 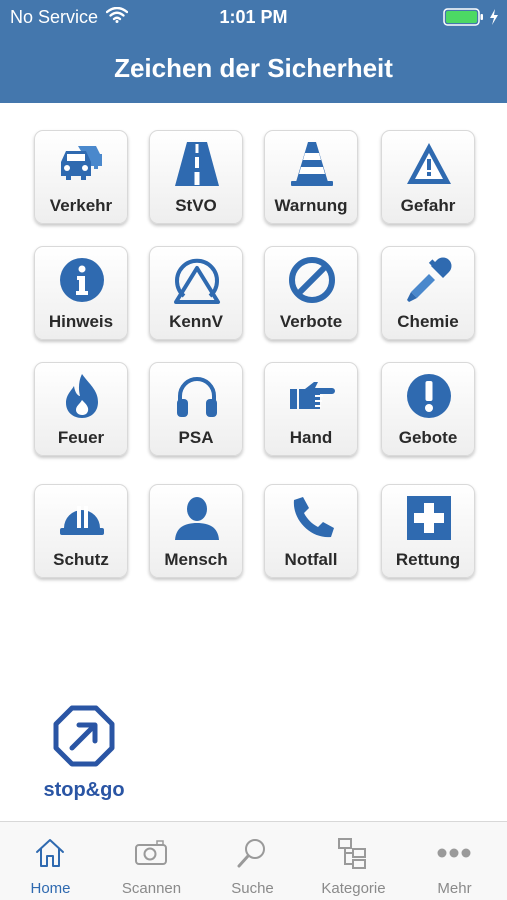 What do you see at coordinates (454, 888) in the screenshot?
I see `tab-label: Mehr` at bounding box center [454, 888].